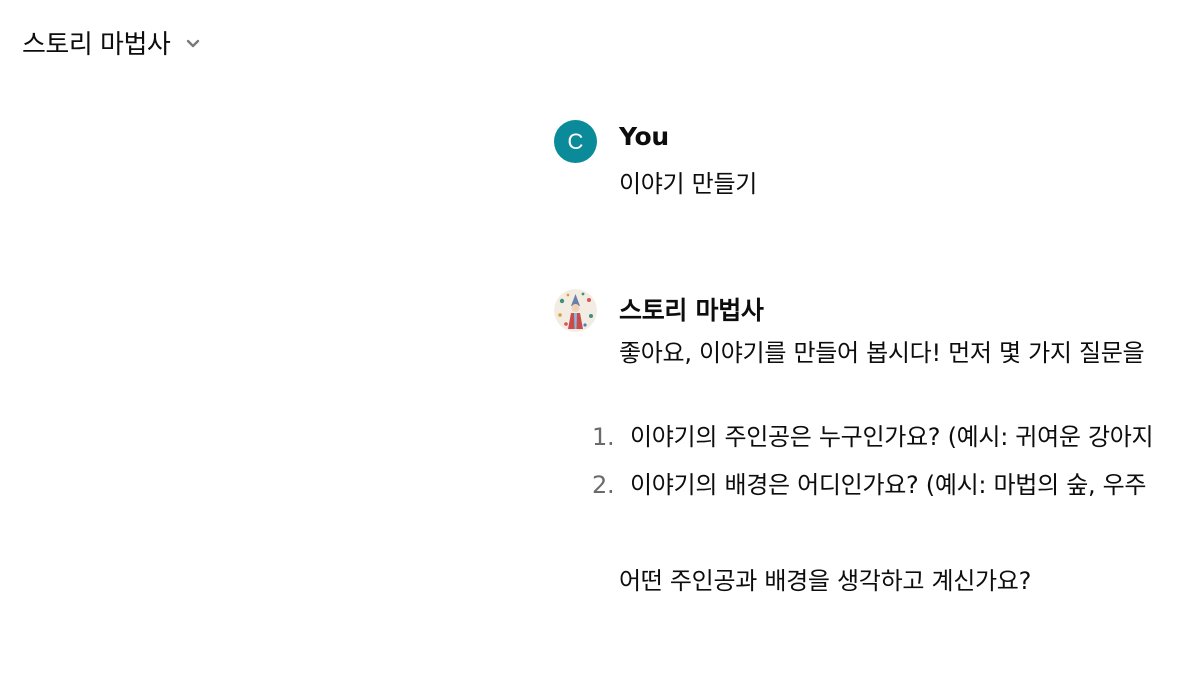  I want to click on avatar: C, so click(575, 141).